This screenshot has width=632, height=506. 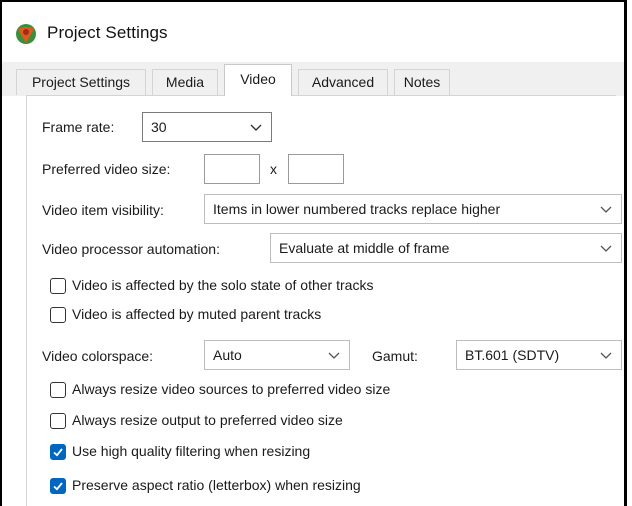 What do you see at coordinates (58, 315) in the screenshot?
I see `muted-parent-checkbox` at bounding box center [58, 315].